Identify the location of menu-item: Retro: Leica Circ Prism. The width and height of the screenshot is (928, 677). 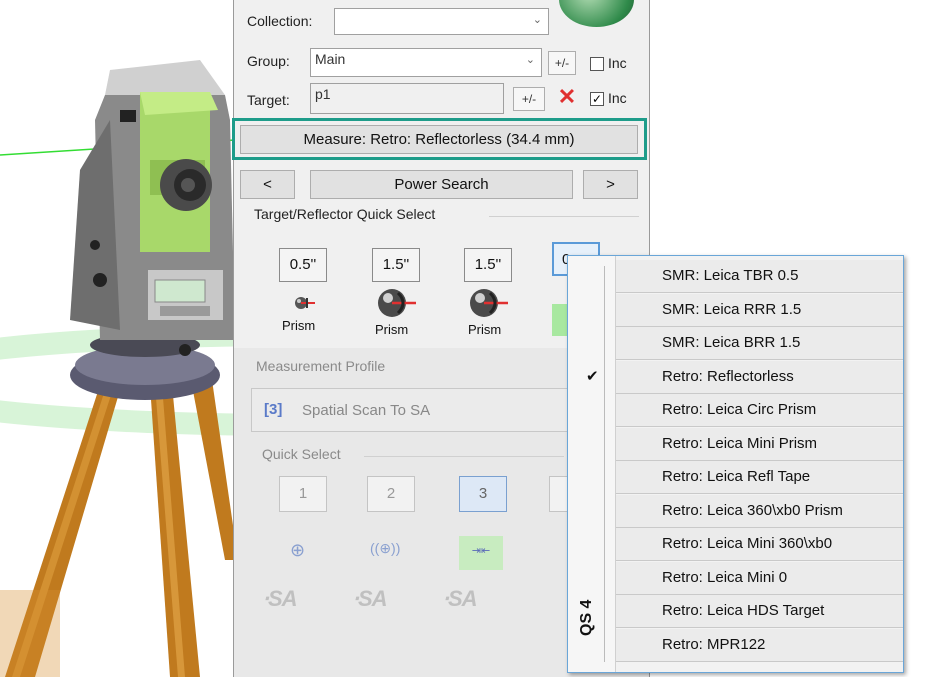
(759, 410).